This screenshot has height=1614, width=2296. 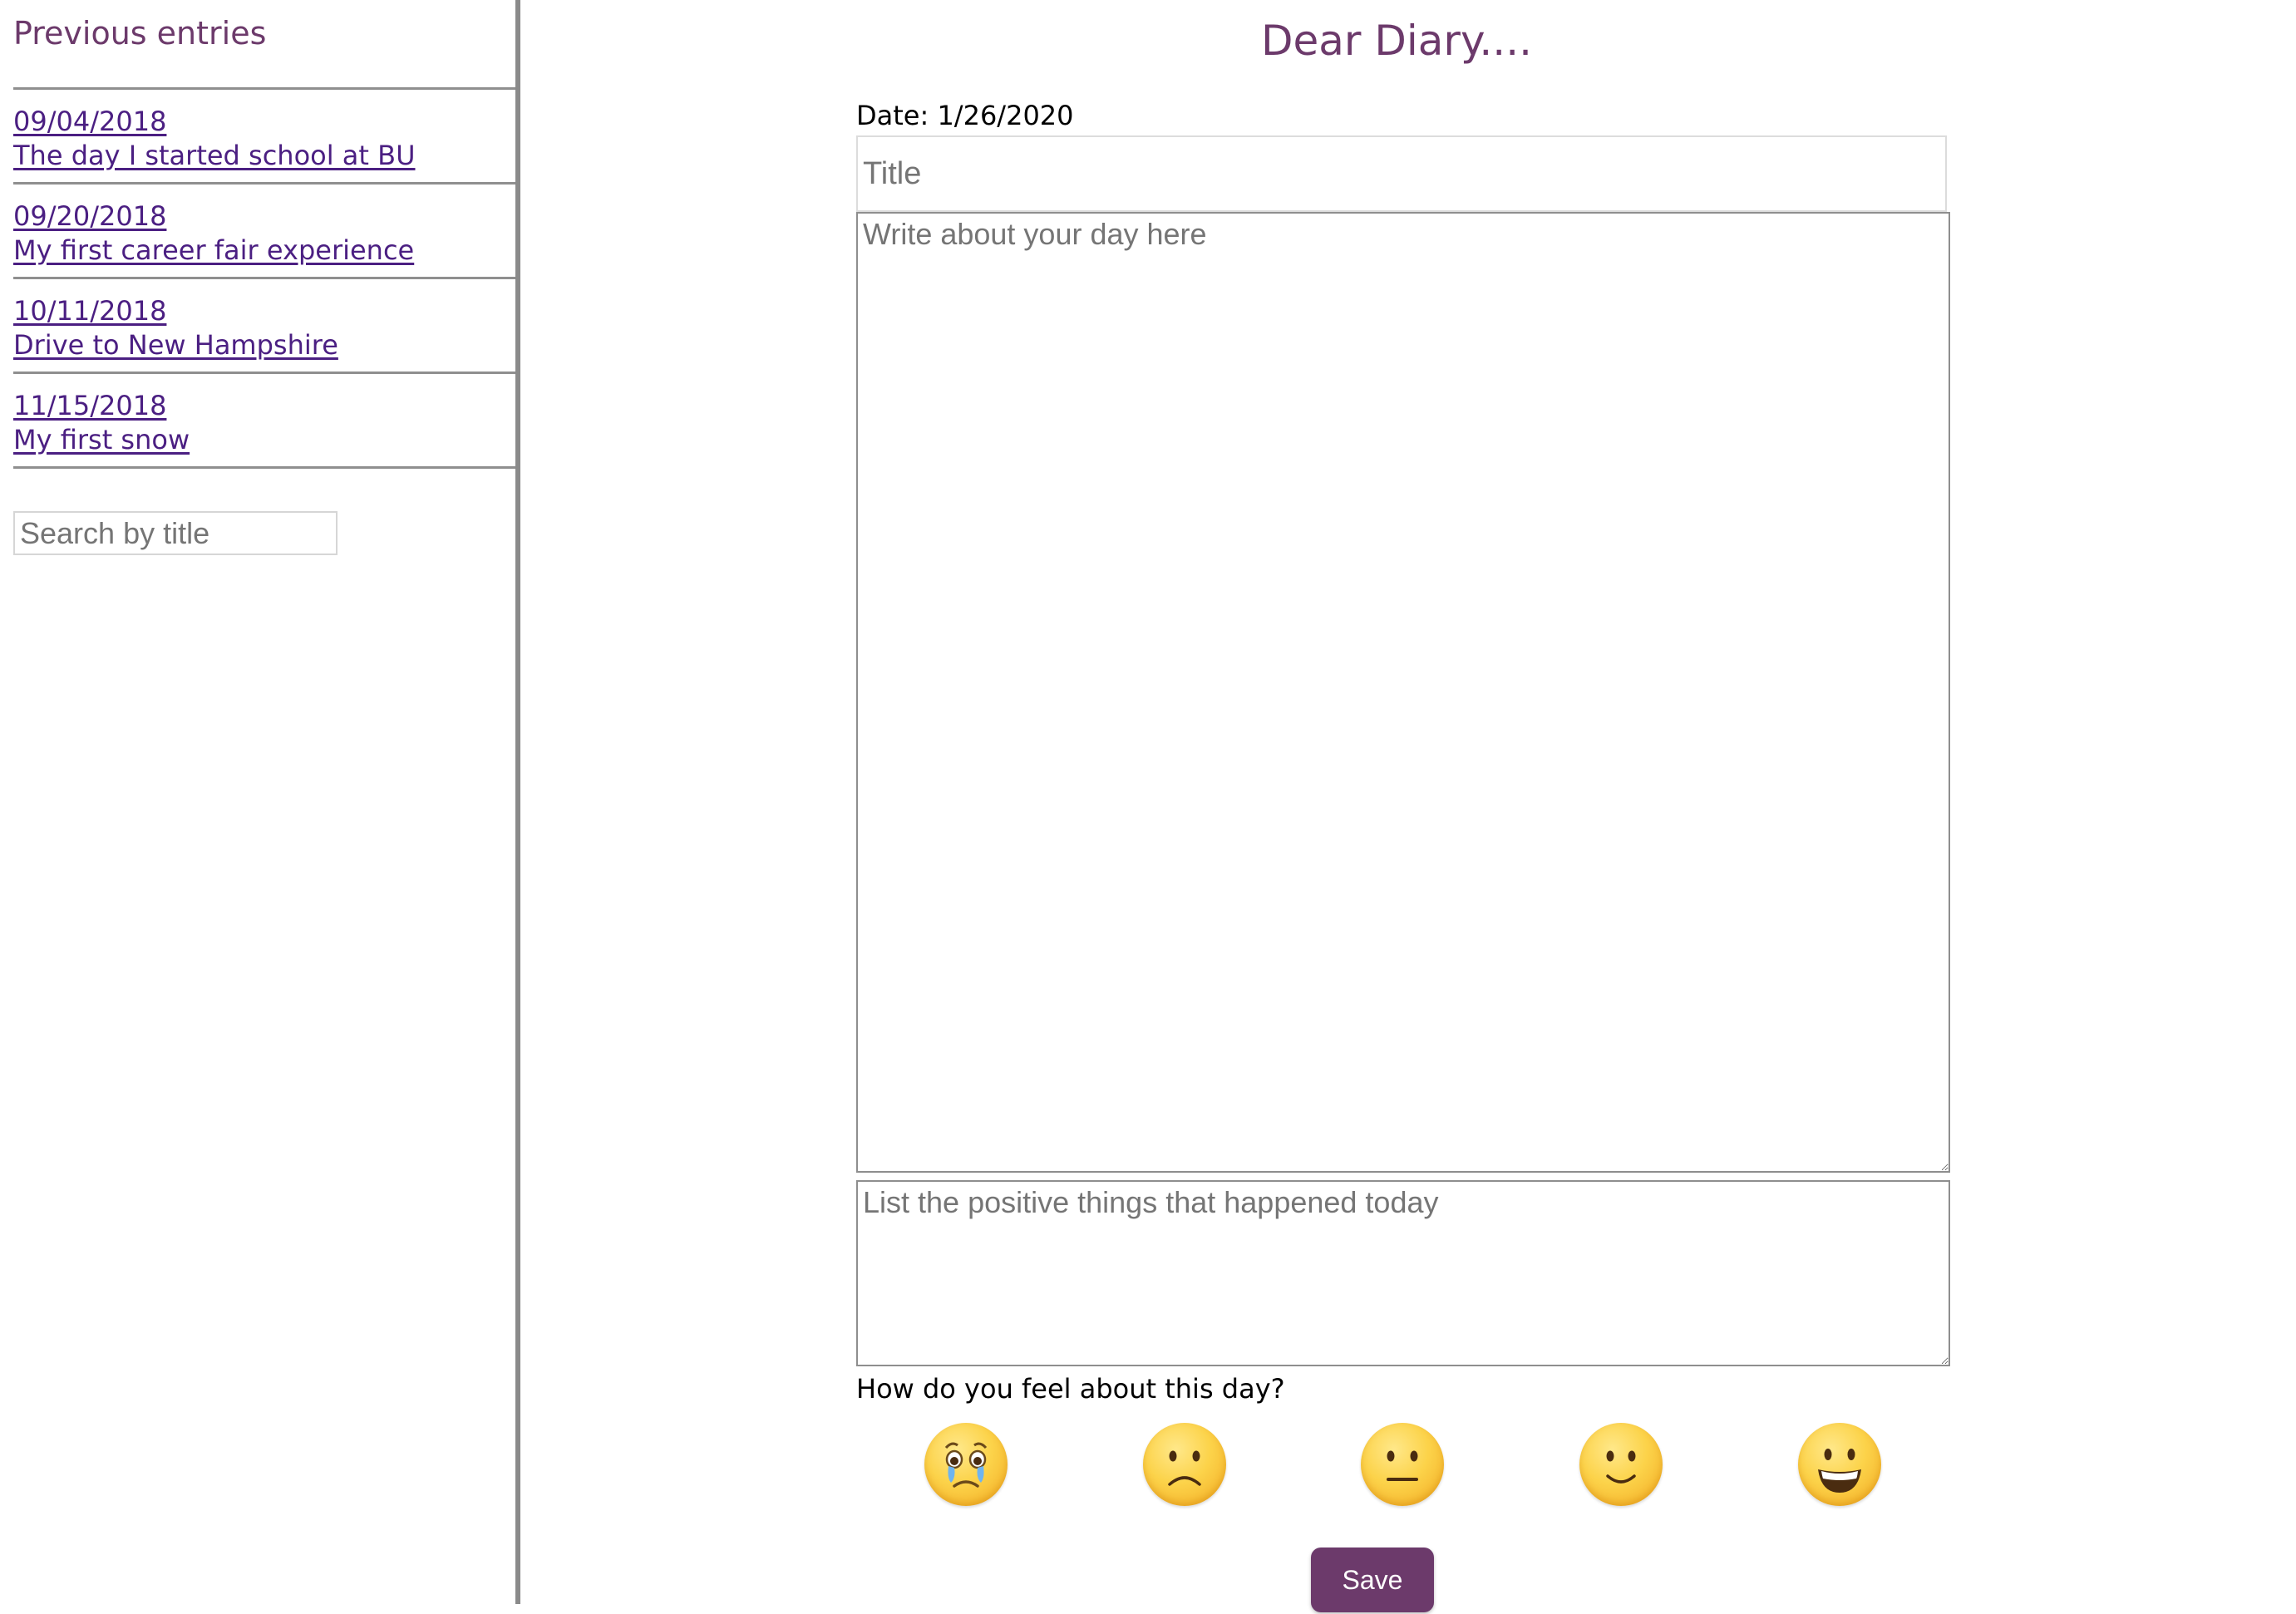 I want to click on save-button: Save, so click(x=1372, y=1580).